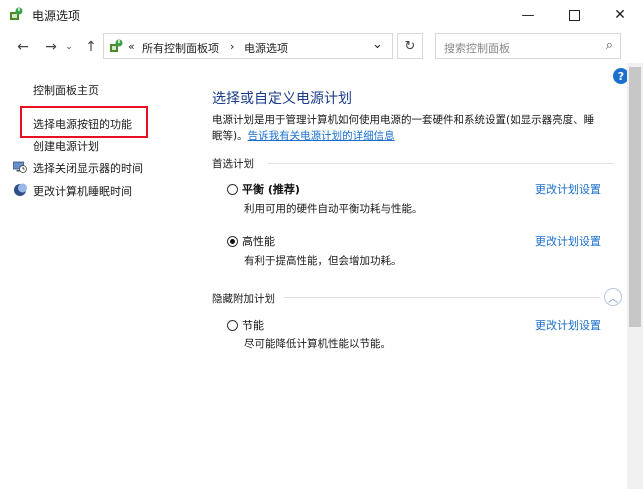  I want to click on plan-desc-balanced: 利用可用的硬件自动平衡功耗与性能。, so click(333, 209).